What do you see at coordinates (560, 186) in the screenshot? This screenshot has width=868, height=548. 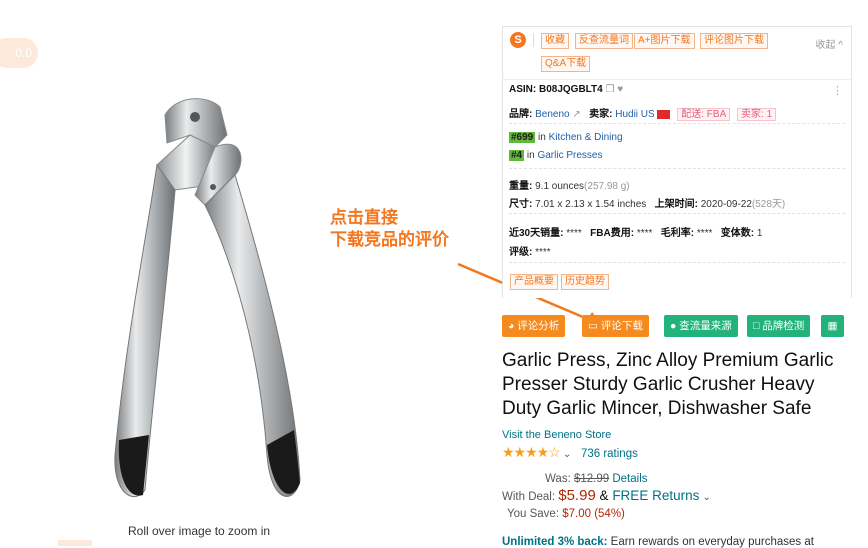 I see `weight-value: 9.1 ounces` at bounding box center [560, 186].